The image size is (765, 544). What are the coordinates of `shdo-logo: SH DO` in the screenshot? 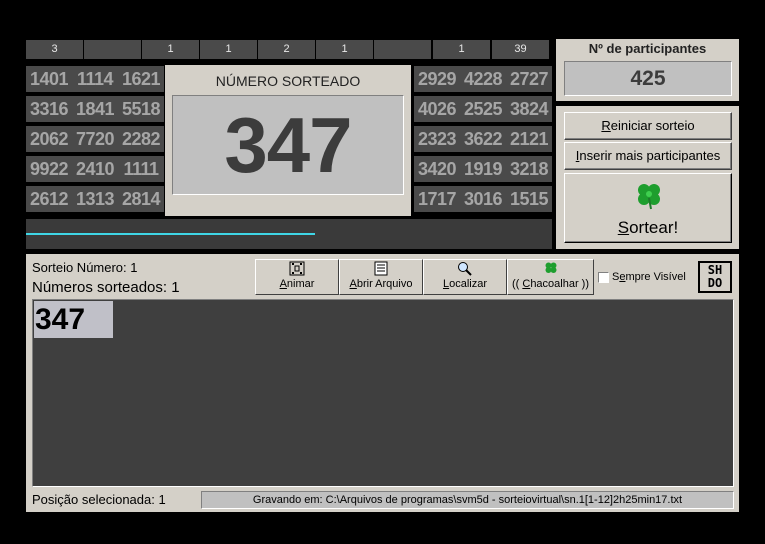 It's located at (715, 277).